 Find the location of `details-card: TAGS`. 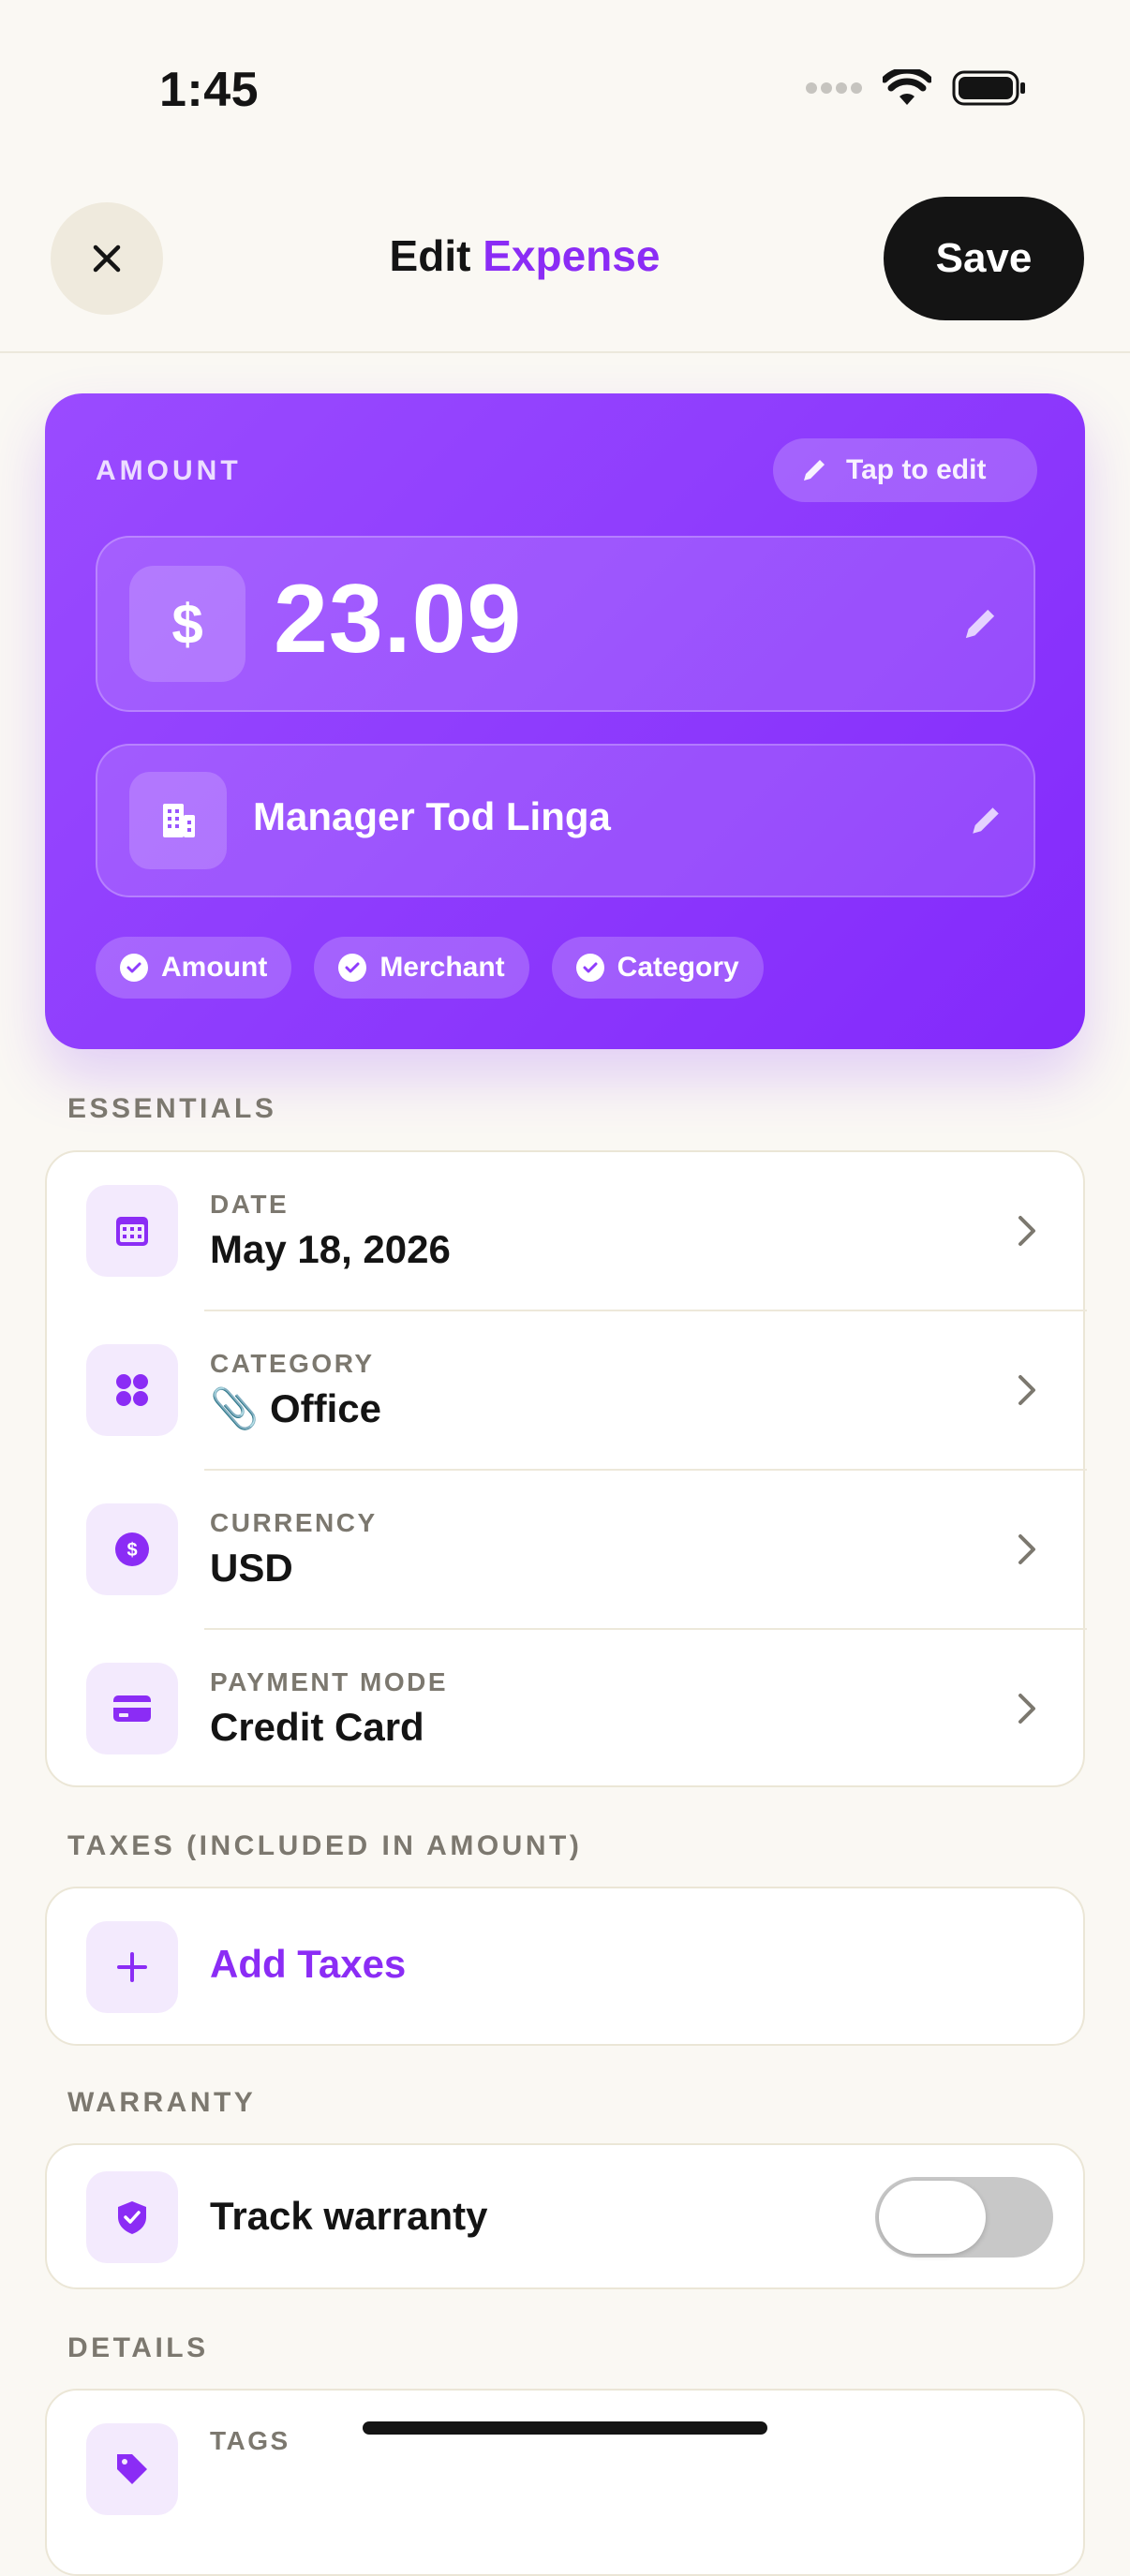

details-card: TAGS is located at coordinates (565, 2482).